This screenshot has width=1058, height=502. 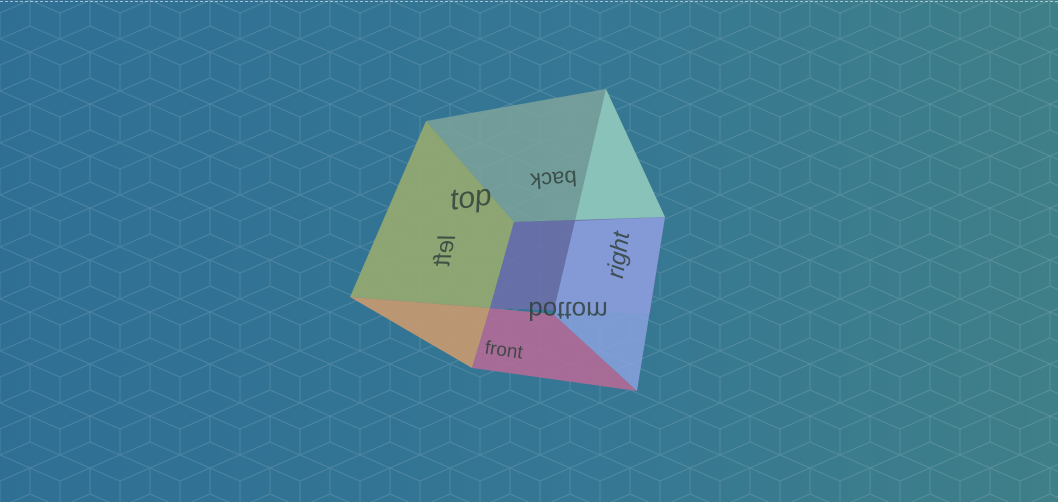 What do you see at coordinates (471, 197) in the screenshot?
I see `label-top: top` at bounding box center [471, 197].